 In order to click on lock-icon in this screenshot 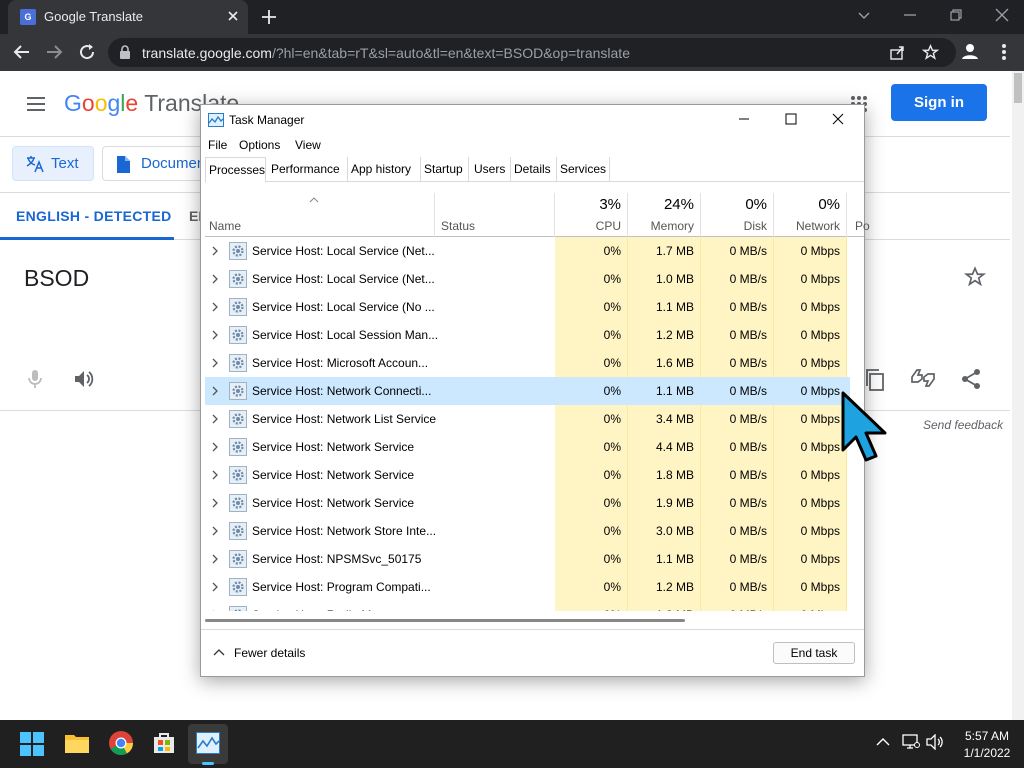, I will do `click(125, 52)`.